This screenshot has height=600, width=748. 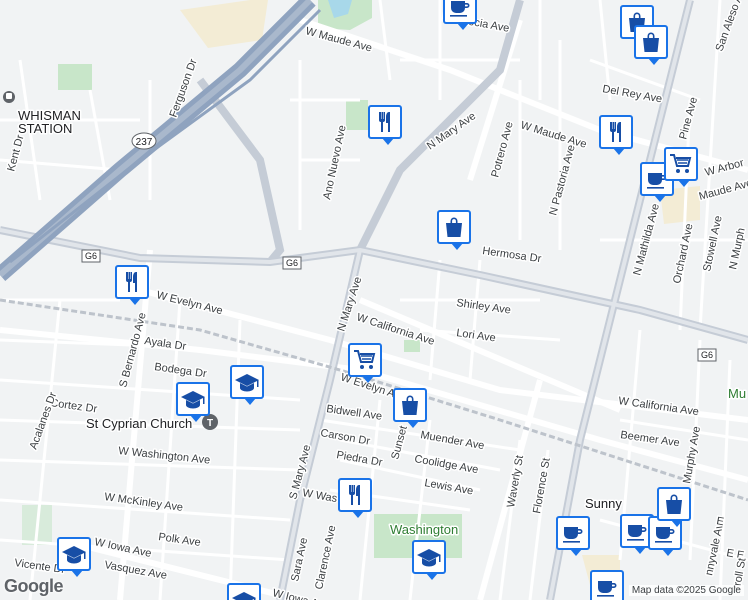 What do you see at coordinates (166, 344) in the screenshot?
I see `street-label-ayala-dr: Ayala Dr` at bounding box center [166, 344].